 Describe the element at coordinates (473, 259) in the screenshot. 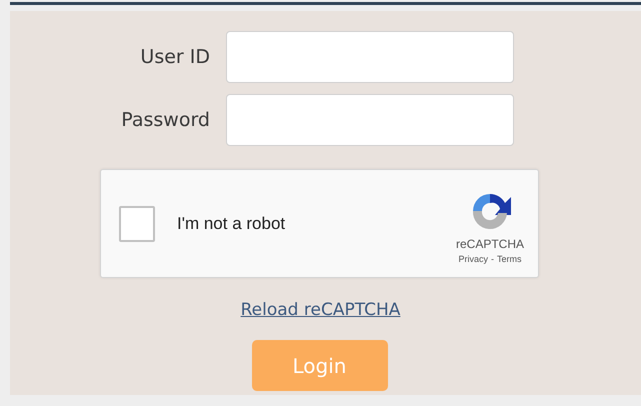

I see `privacy-link: Privacy` at that location.